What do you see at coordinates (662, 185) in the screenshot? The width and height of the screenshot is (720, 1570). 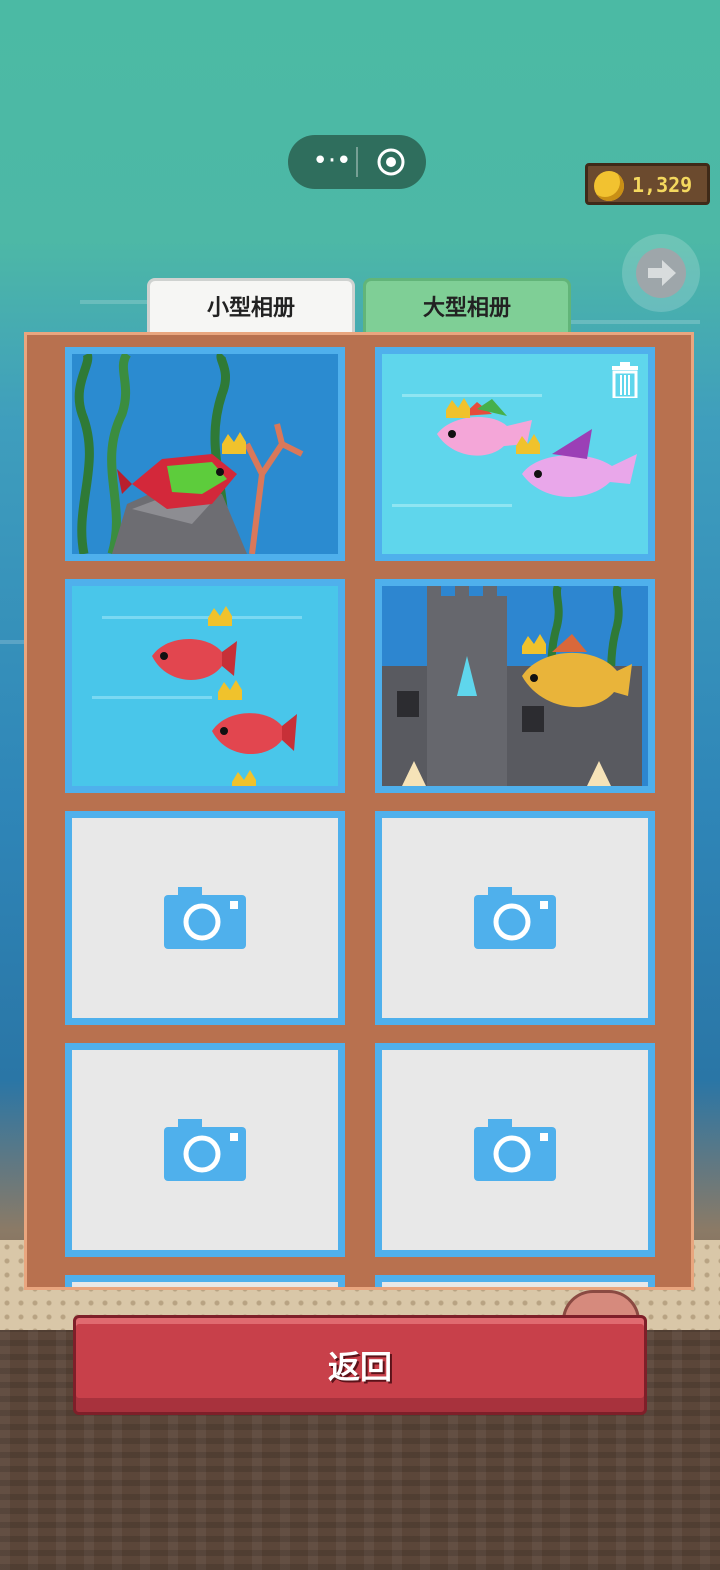 I see `coin-value: 1,329` at bounding box center [662, 185].